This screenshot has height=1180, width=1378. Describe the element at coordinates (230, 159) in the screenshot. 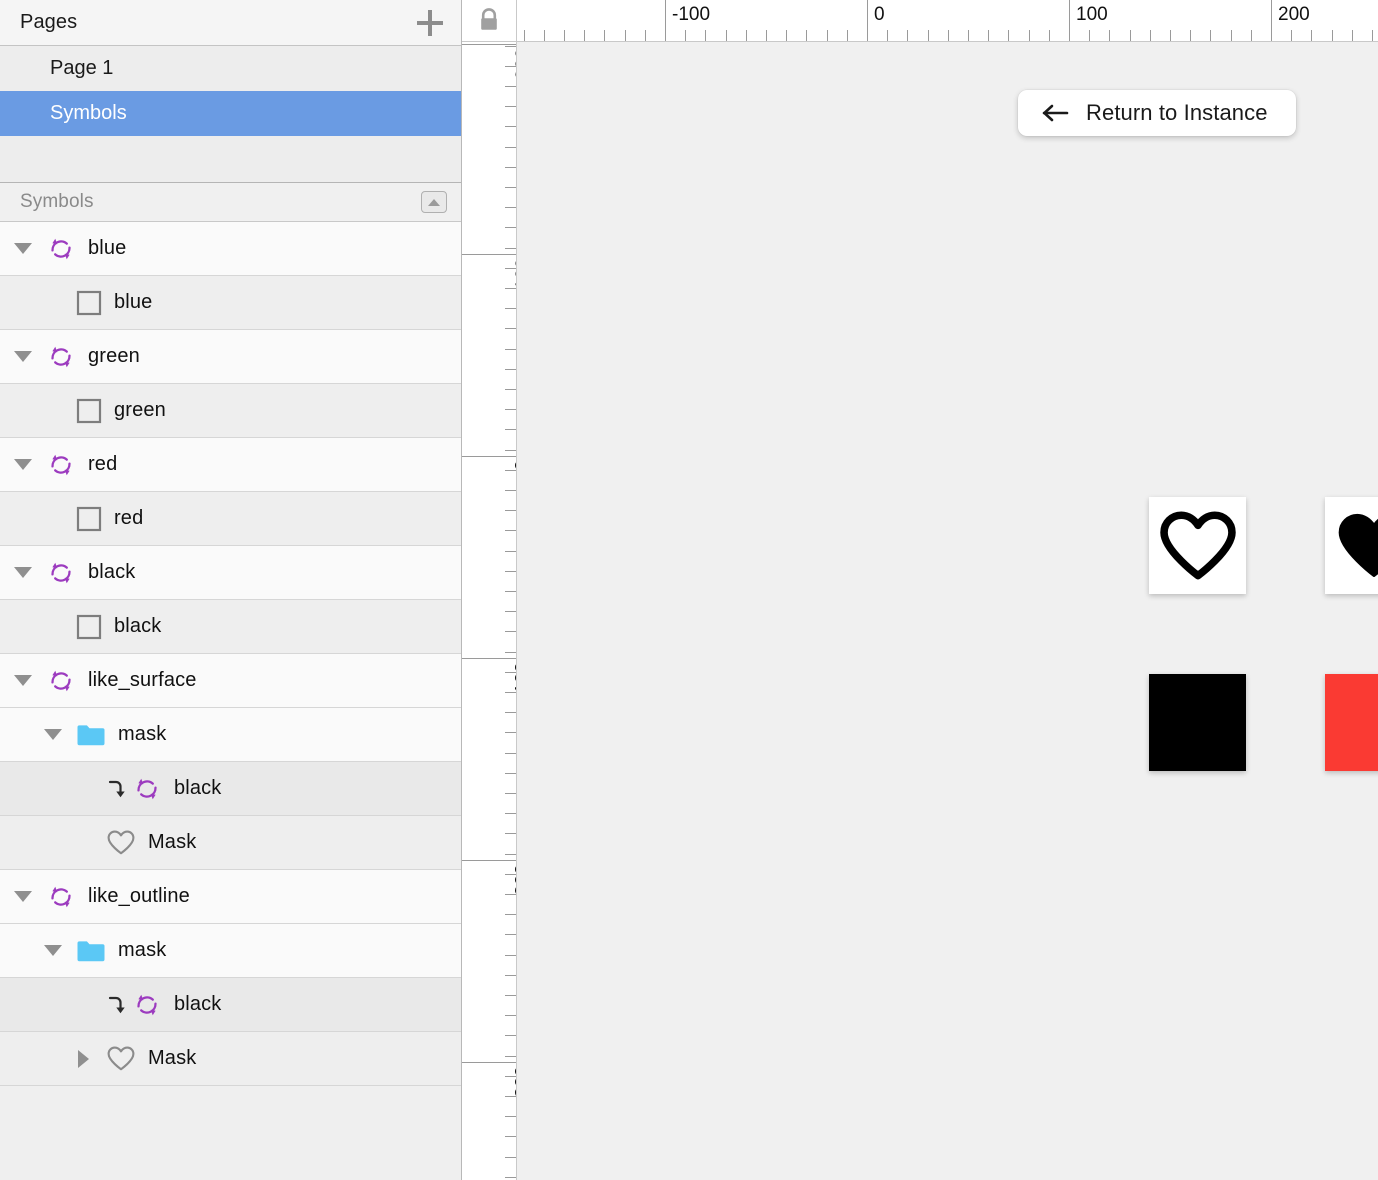

I see `pages-list-empty-space` at that location.